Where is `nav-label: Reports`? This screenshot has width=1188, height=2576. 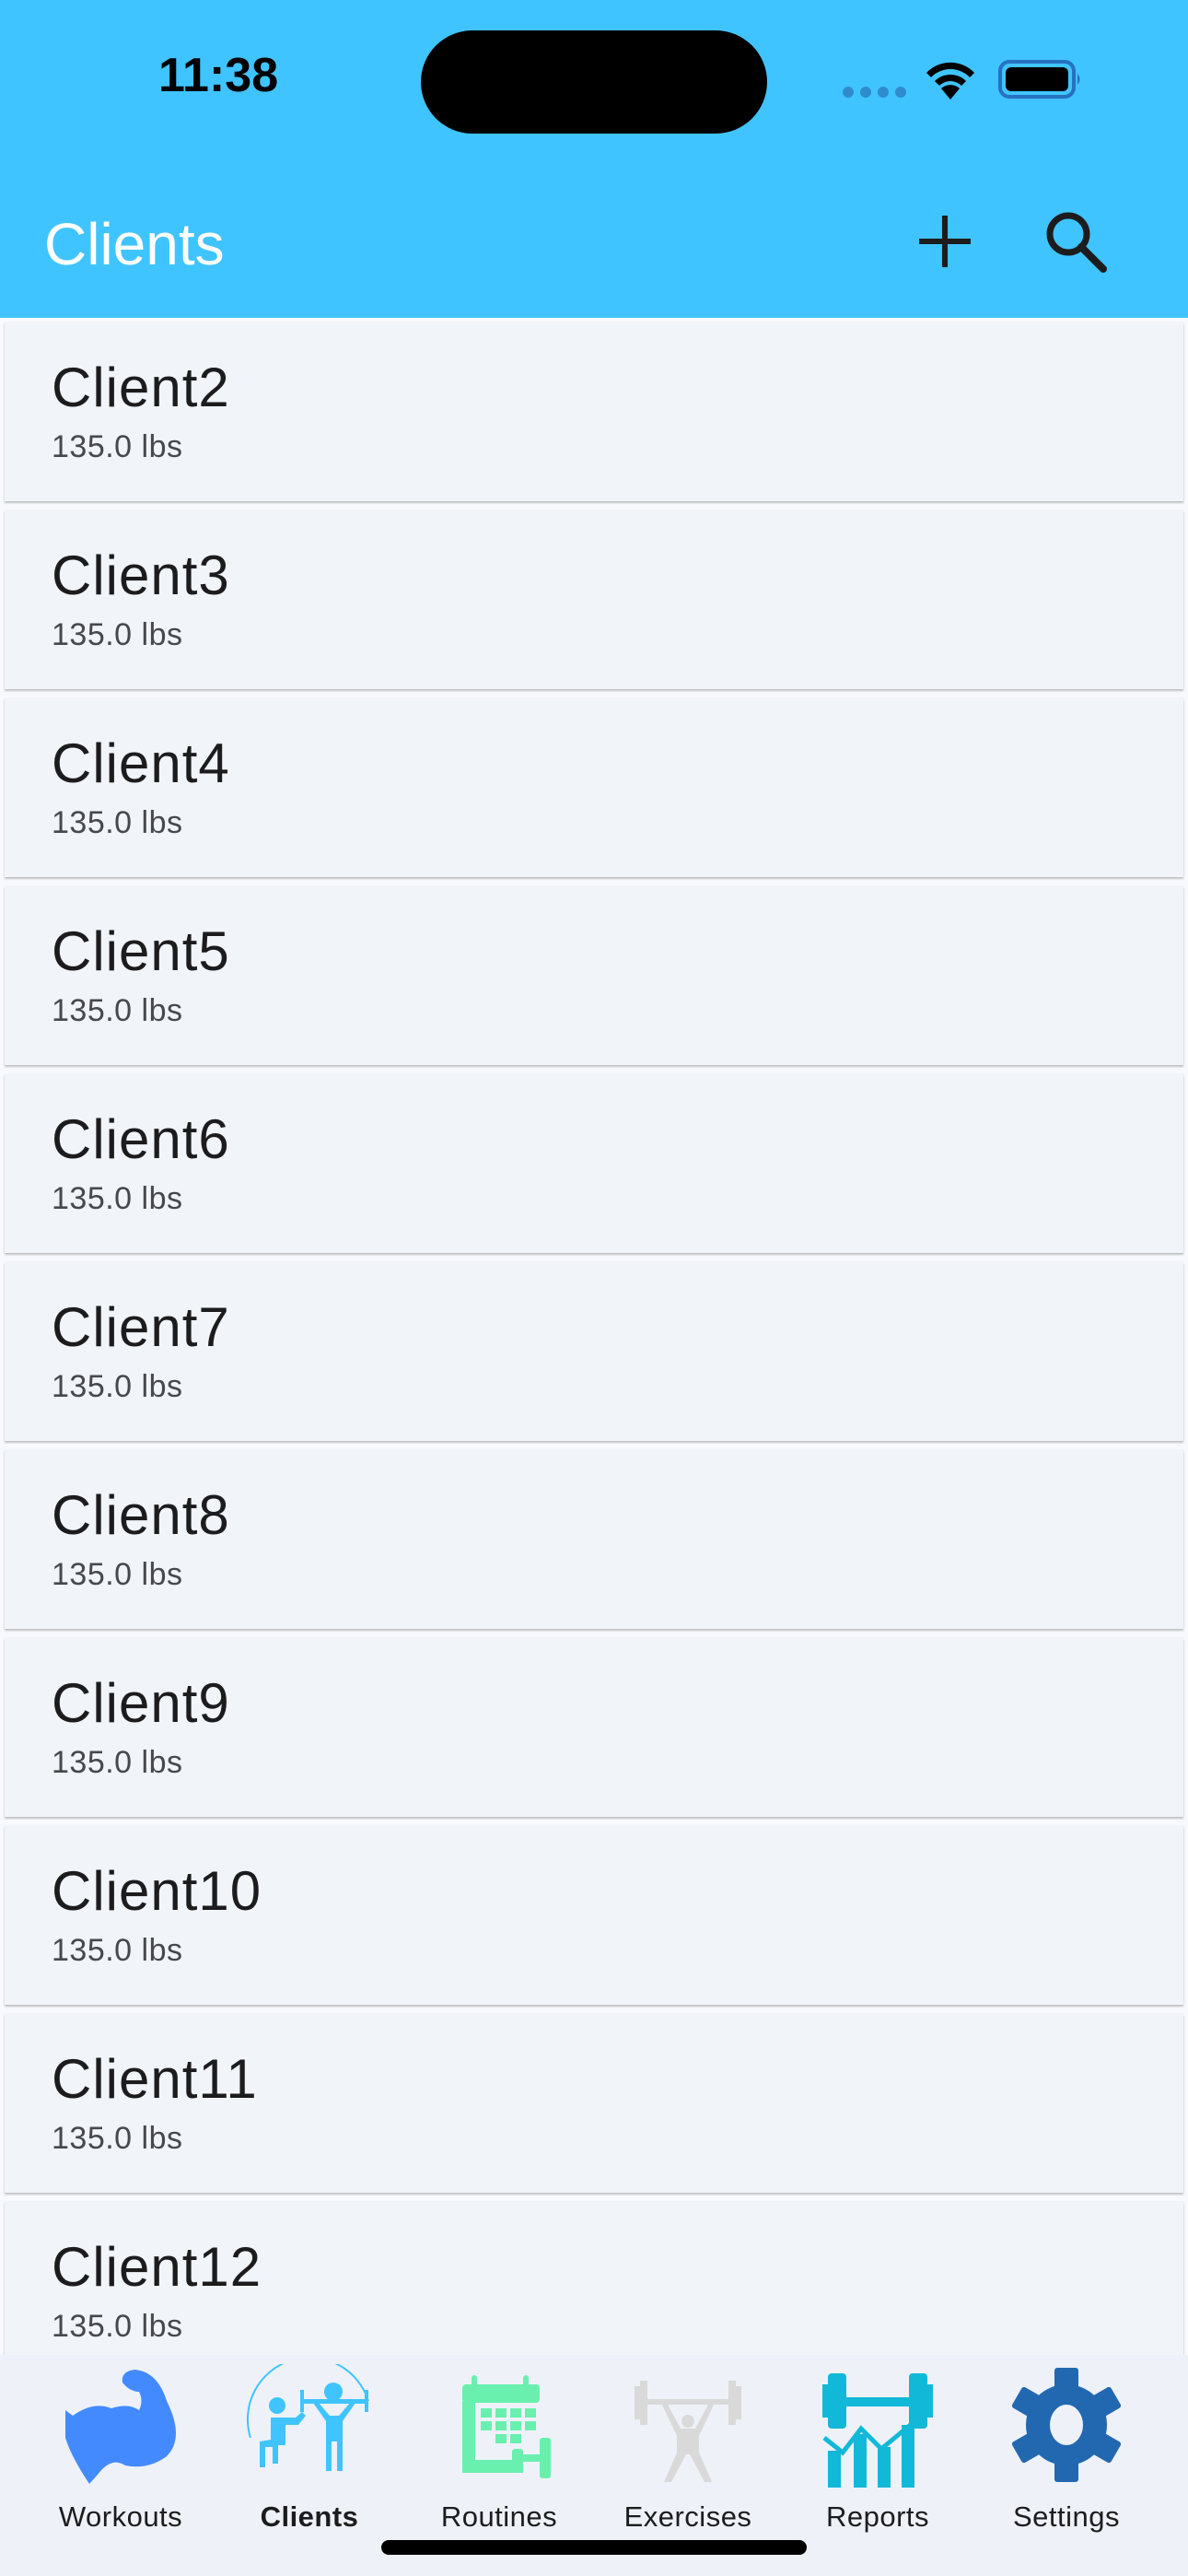 nav-label: Reports is located at coordinates (877, 2516).